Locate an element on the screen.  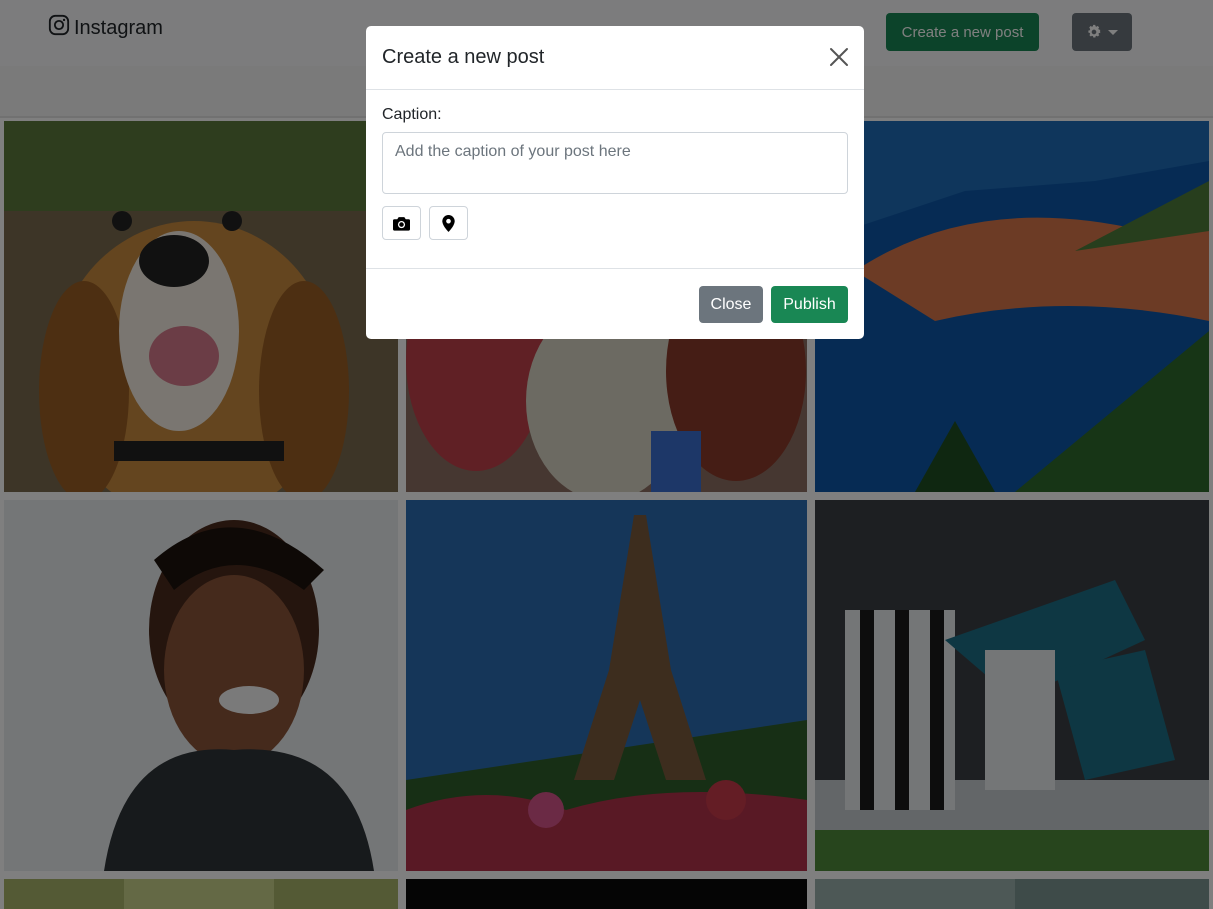
create-post-modal: Create a new post Caption: Close Publish is located at coordinates (615, 182).